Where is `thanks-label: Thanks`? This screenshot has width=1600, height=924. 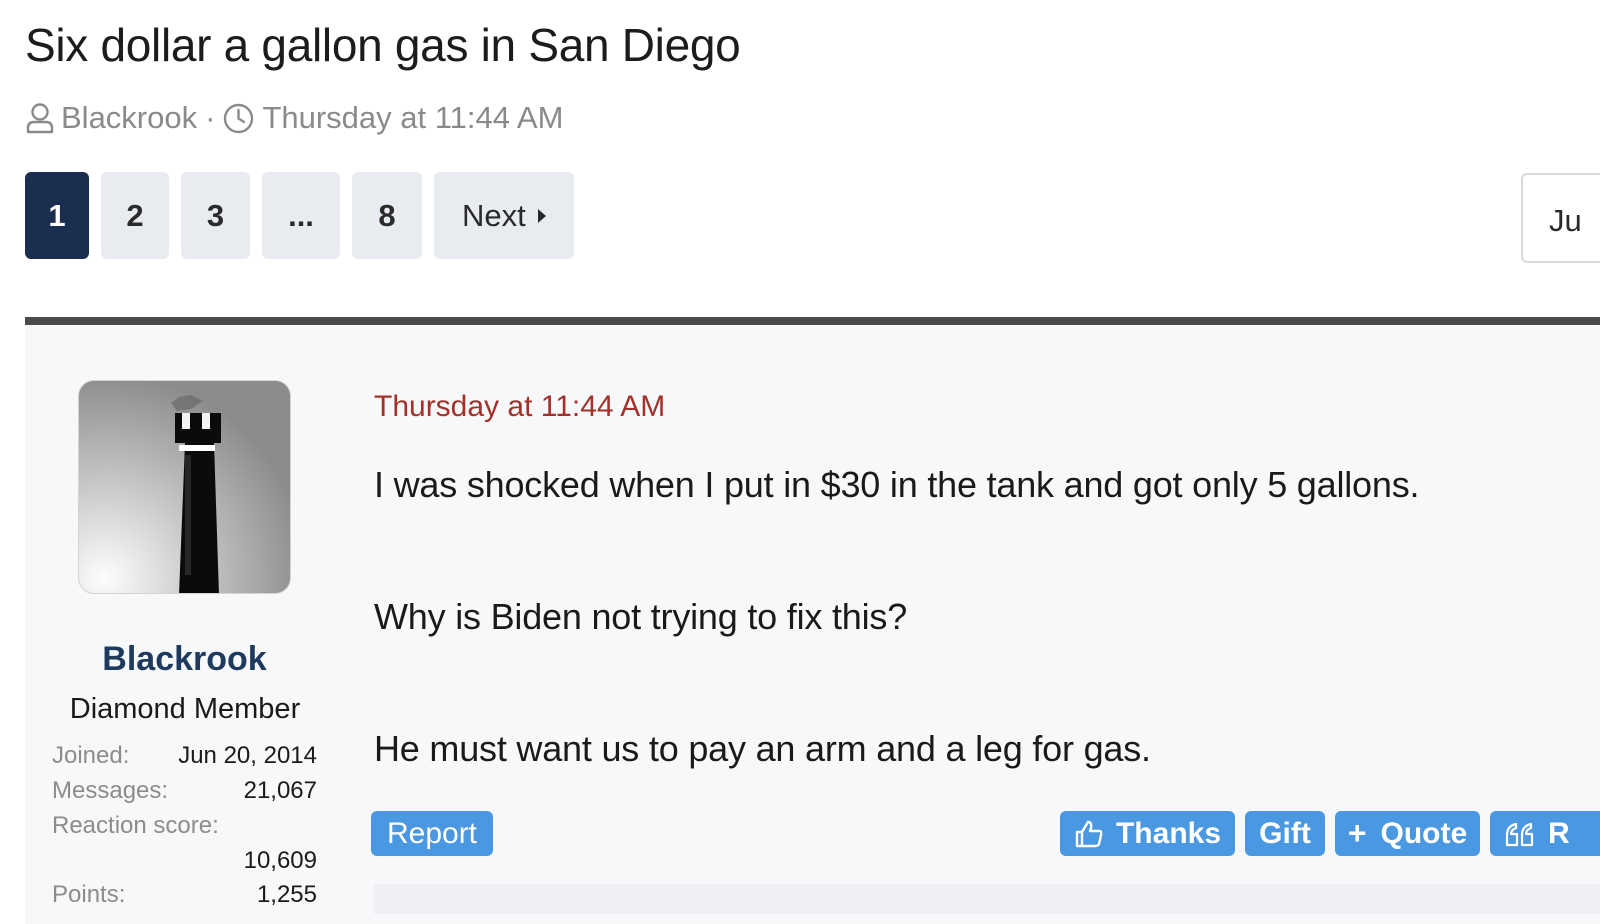 thanks-label: Thanks is located at coordinates (1168, 833).